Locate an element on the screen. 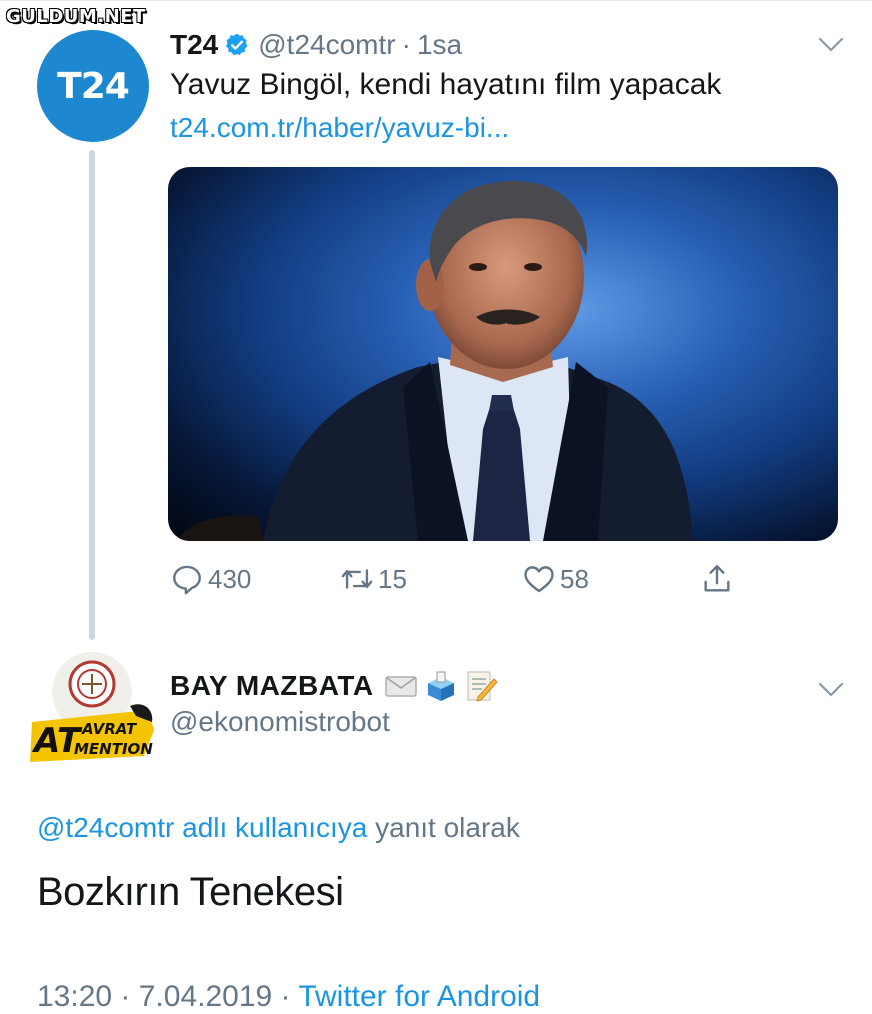 This screenshot has height=1014, width=872. reply-to-label: yanıt olarak is located at coordinates (447, 827).